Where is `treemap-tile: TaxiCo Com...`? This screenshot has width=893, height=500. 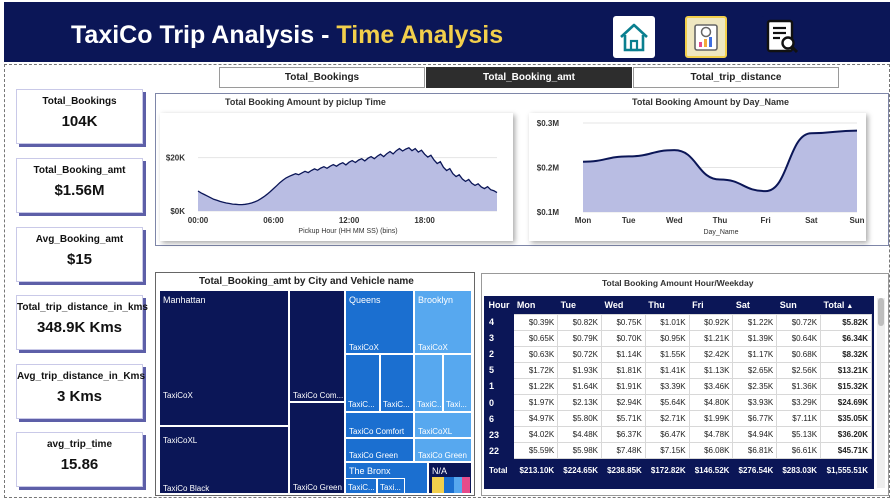 treemap-tile: TaxiCo Com... is located at coordinates (317, 346).